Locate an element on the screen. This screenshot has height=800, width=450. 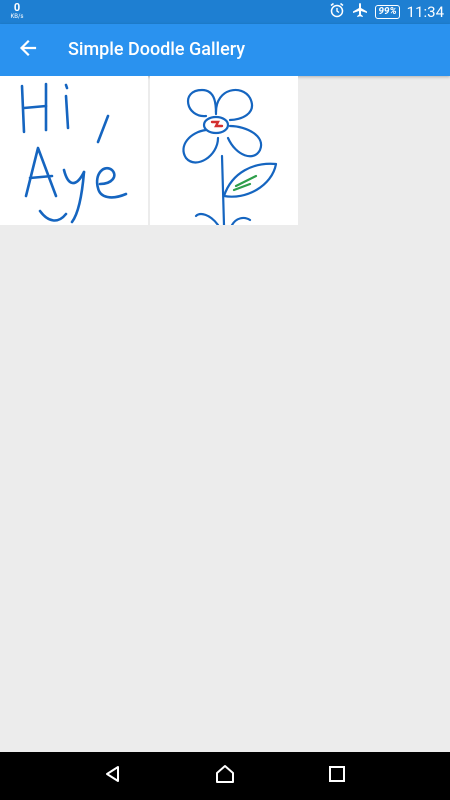
home-circle-icon is located at coordinates (225, 776).